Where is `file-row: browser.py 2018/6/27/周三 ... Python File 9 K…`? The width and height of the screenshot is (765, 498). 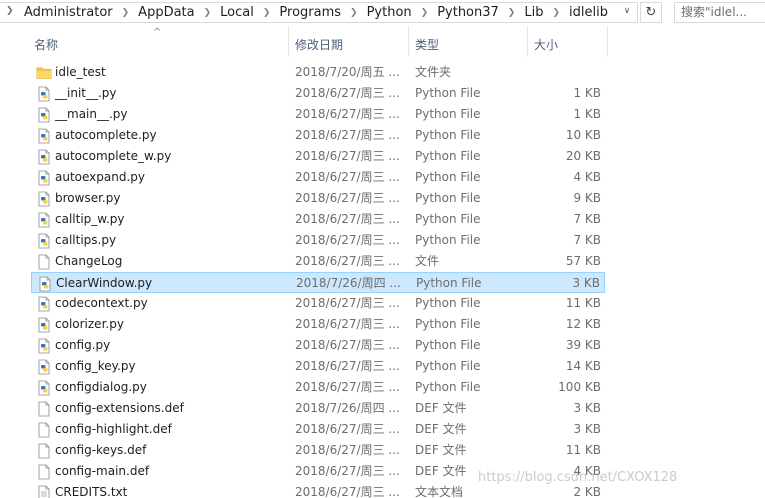 file-row: browser.py 2018/6/27/周三 ... Python File 9 K… is located at coordinates (318, 198).